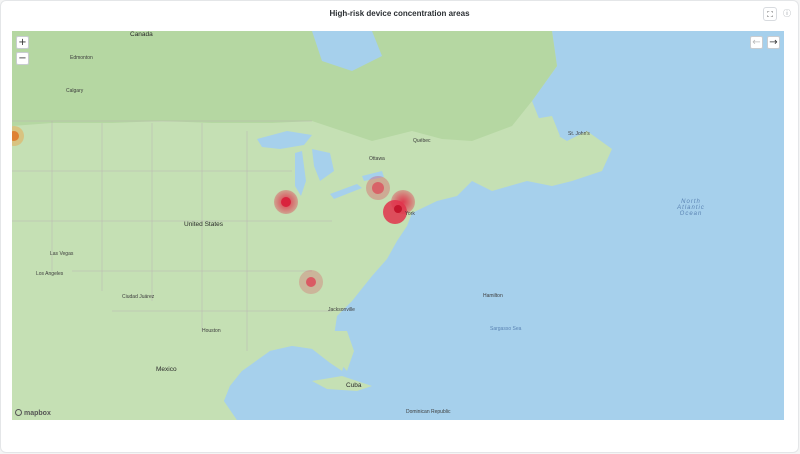 The image size is (800, 454). Describe the element at coordinates (37, 413) in the screenshot. I see `mapbox-logo-text: mapbox` at that location.